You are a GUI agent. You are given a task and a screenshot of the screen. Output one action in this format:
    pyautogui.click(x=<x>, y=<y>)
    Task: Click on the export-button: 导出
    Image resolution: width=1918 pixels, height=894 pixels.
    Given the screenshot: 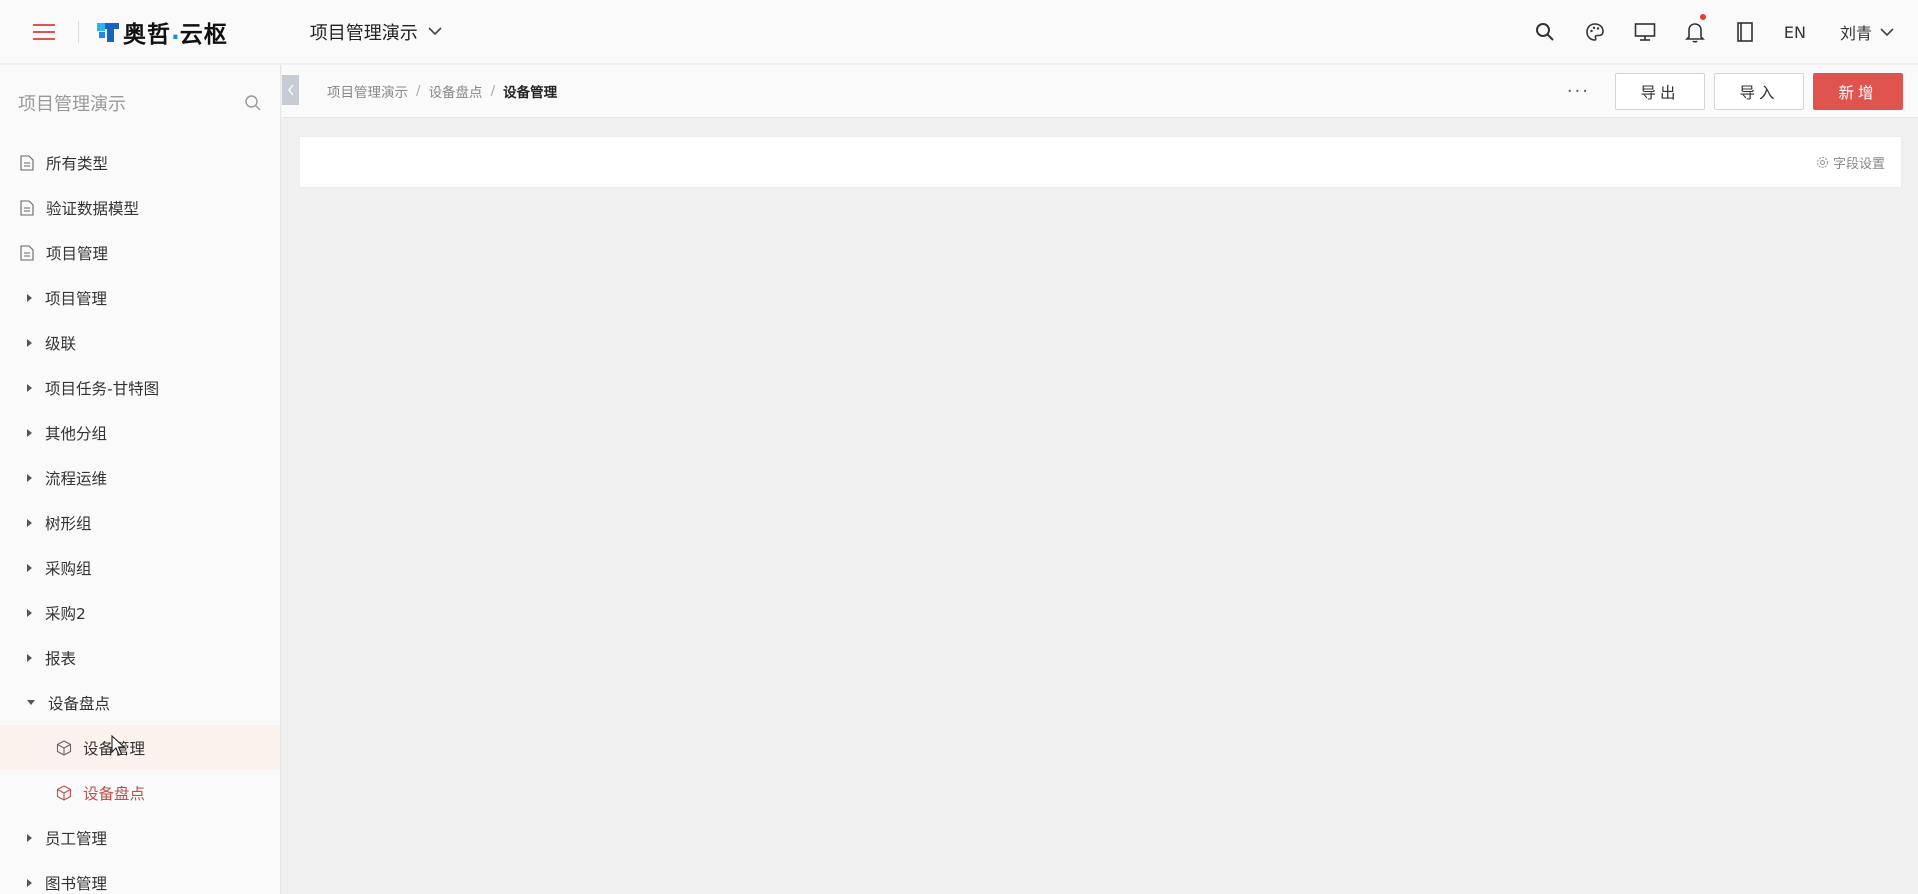 What is the action you would take?
    pyautogui.click(x=1660, y=91)
    